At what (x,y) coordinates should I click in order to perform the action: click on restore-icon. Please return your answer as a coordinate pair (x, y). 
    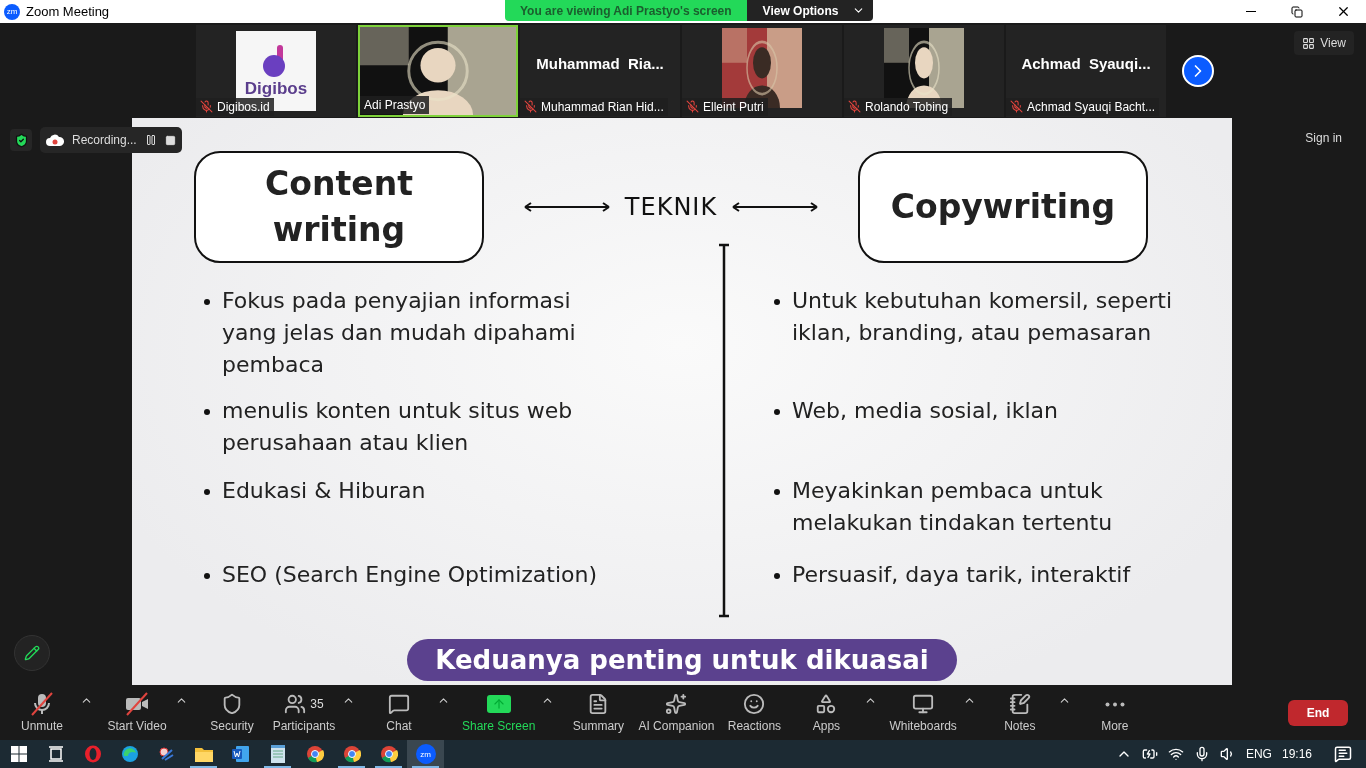
    Looking at the image, I should click on (1297, 11).